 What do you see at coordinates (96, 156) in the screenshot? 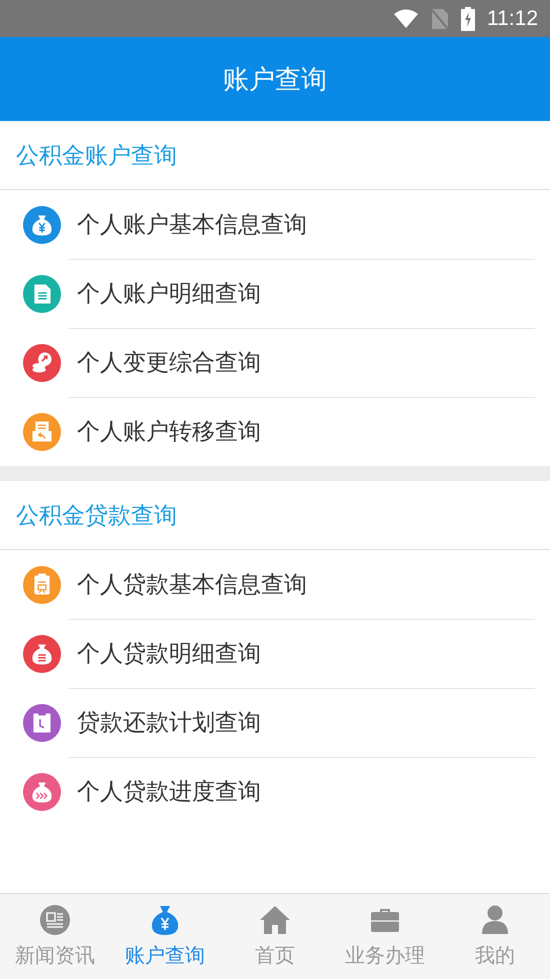
I see `section-title: 公积金账户查询` at bounding box center [96, 156].